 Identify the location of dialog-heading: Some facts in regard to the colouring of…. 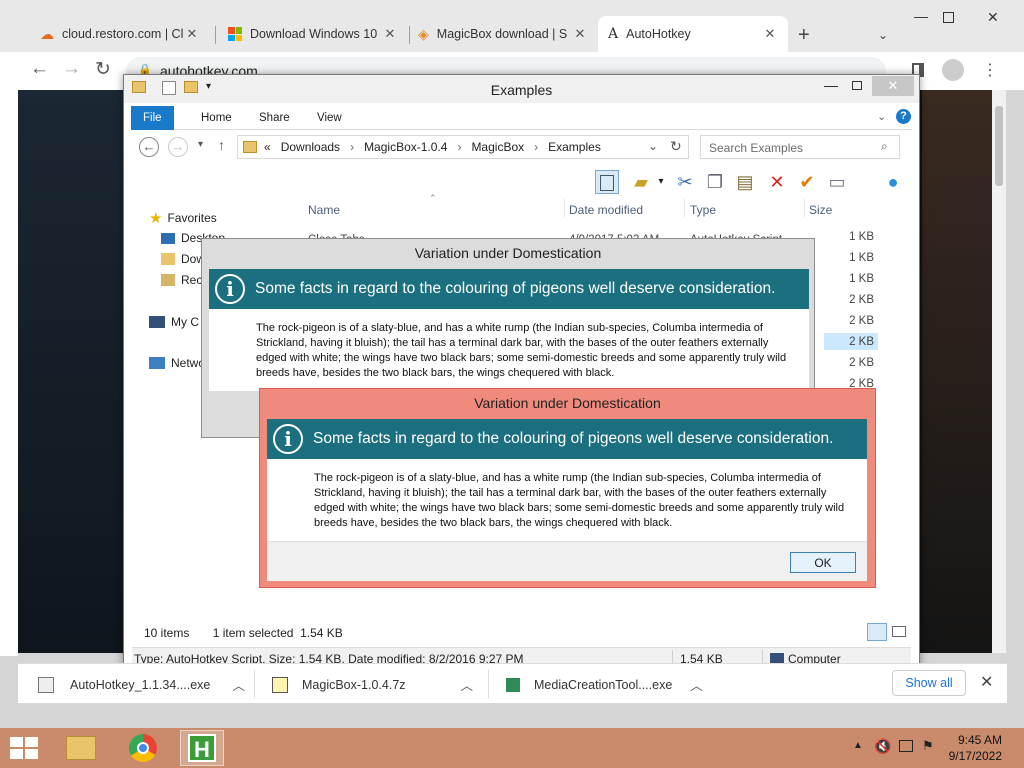
(573, 438).